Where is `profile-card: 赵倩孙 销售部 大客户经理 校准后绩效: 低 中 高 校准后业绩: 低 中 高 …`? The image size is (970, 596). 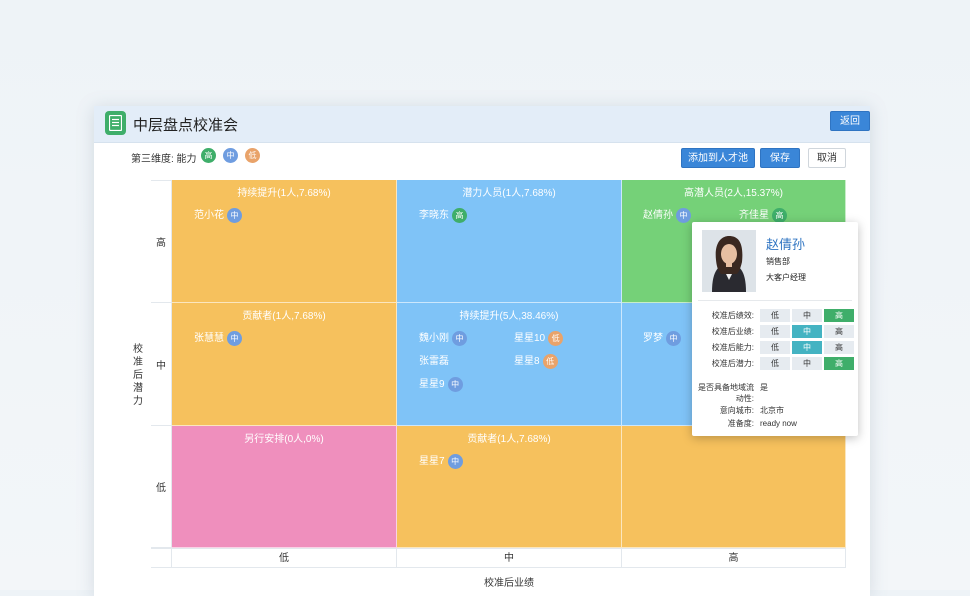 profile-card: 赵倩孙 销售部 大客户经理 校准后绩效: 低 中 高 校准后业绩: 低 中 高 … is located at coordinates (775, 329).